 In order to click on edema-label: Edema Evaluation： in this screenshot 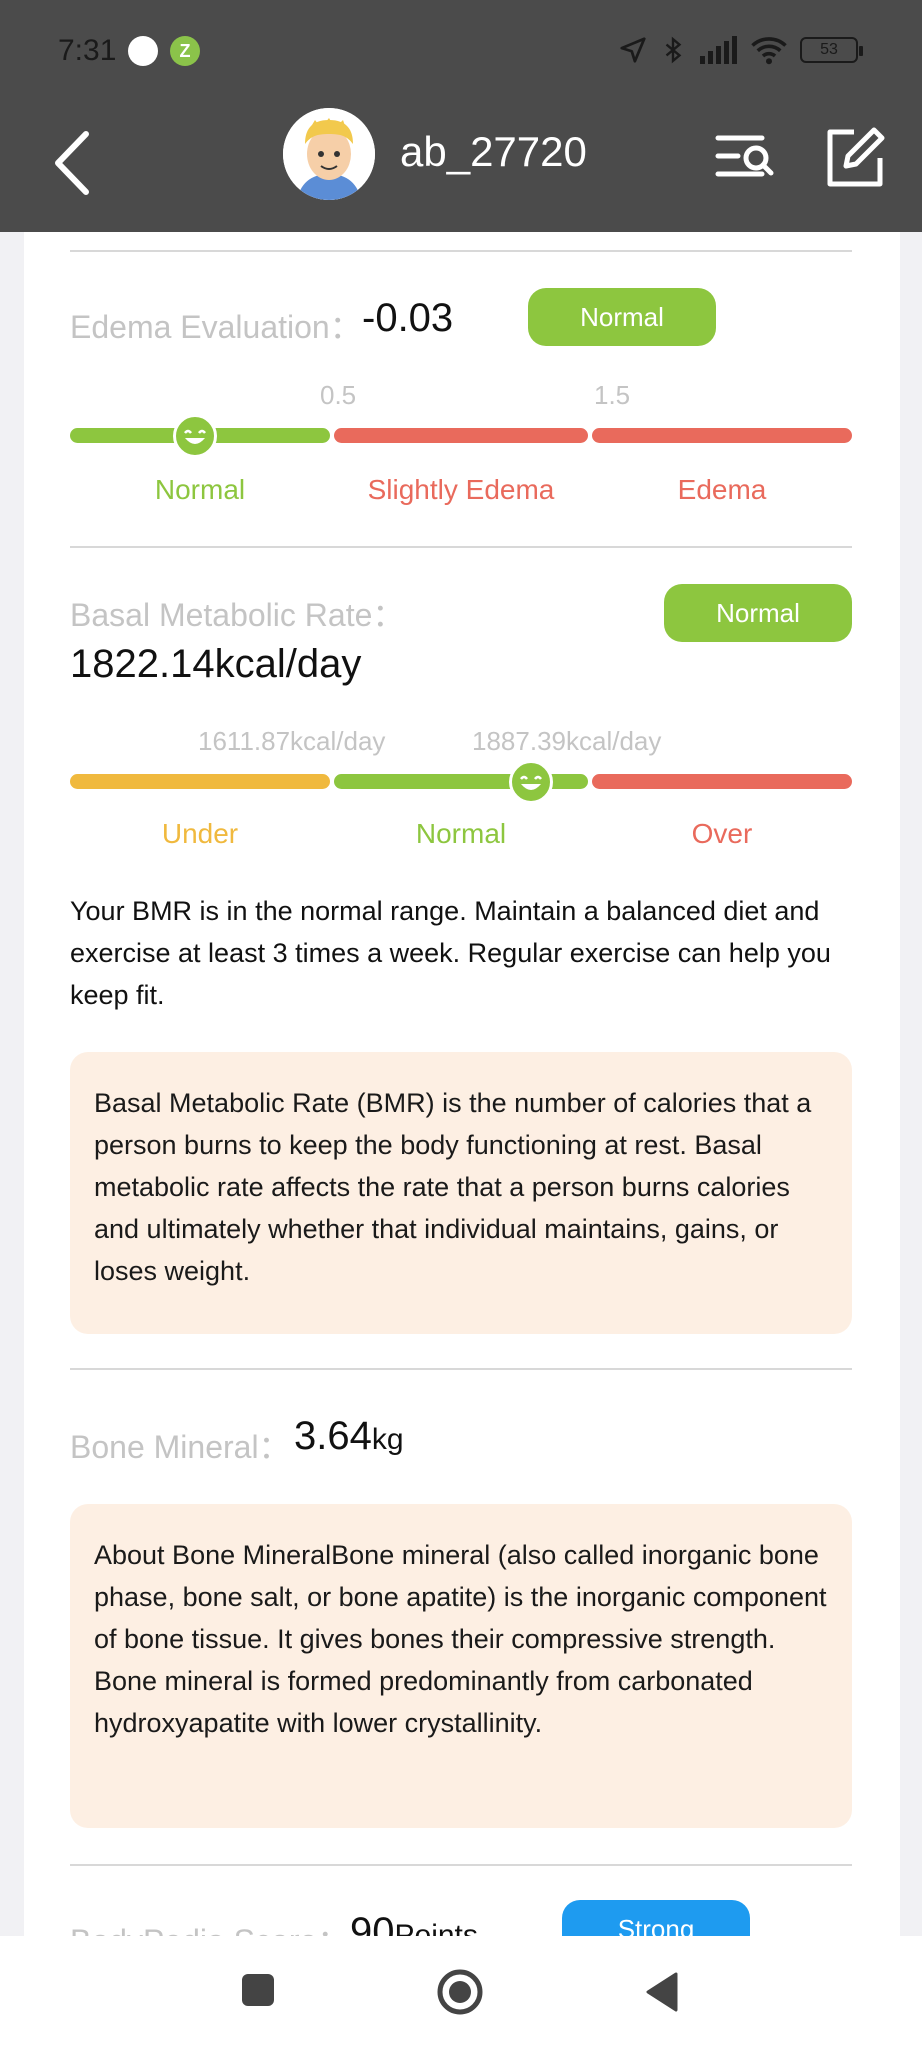, I will do `click(216, 327)`.